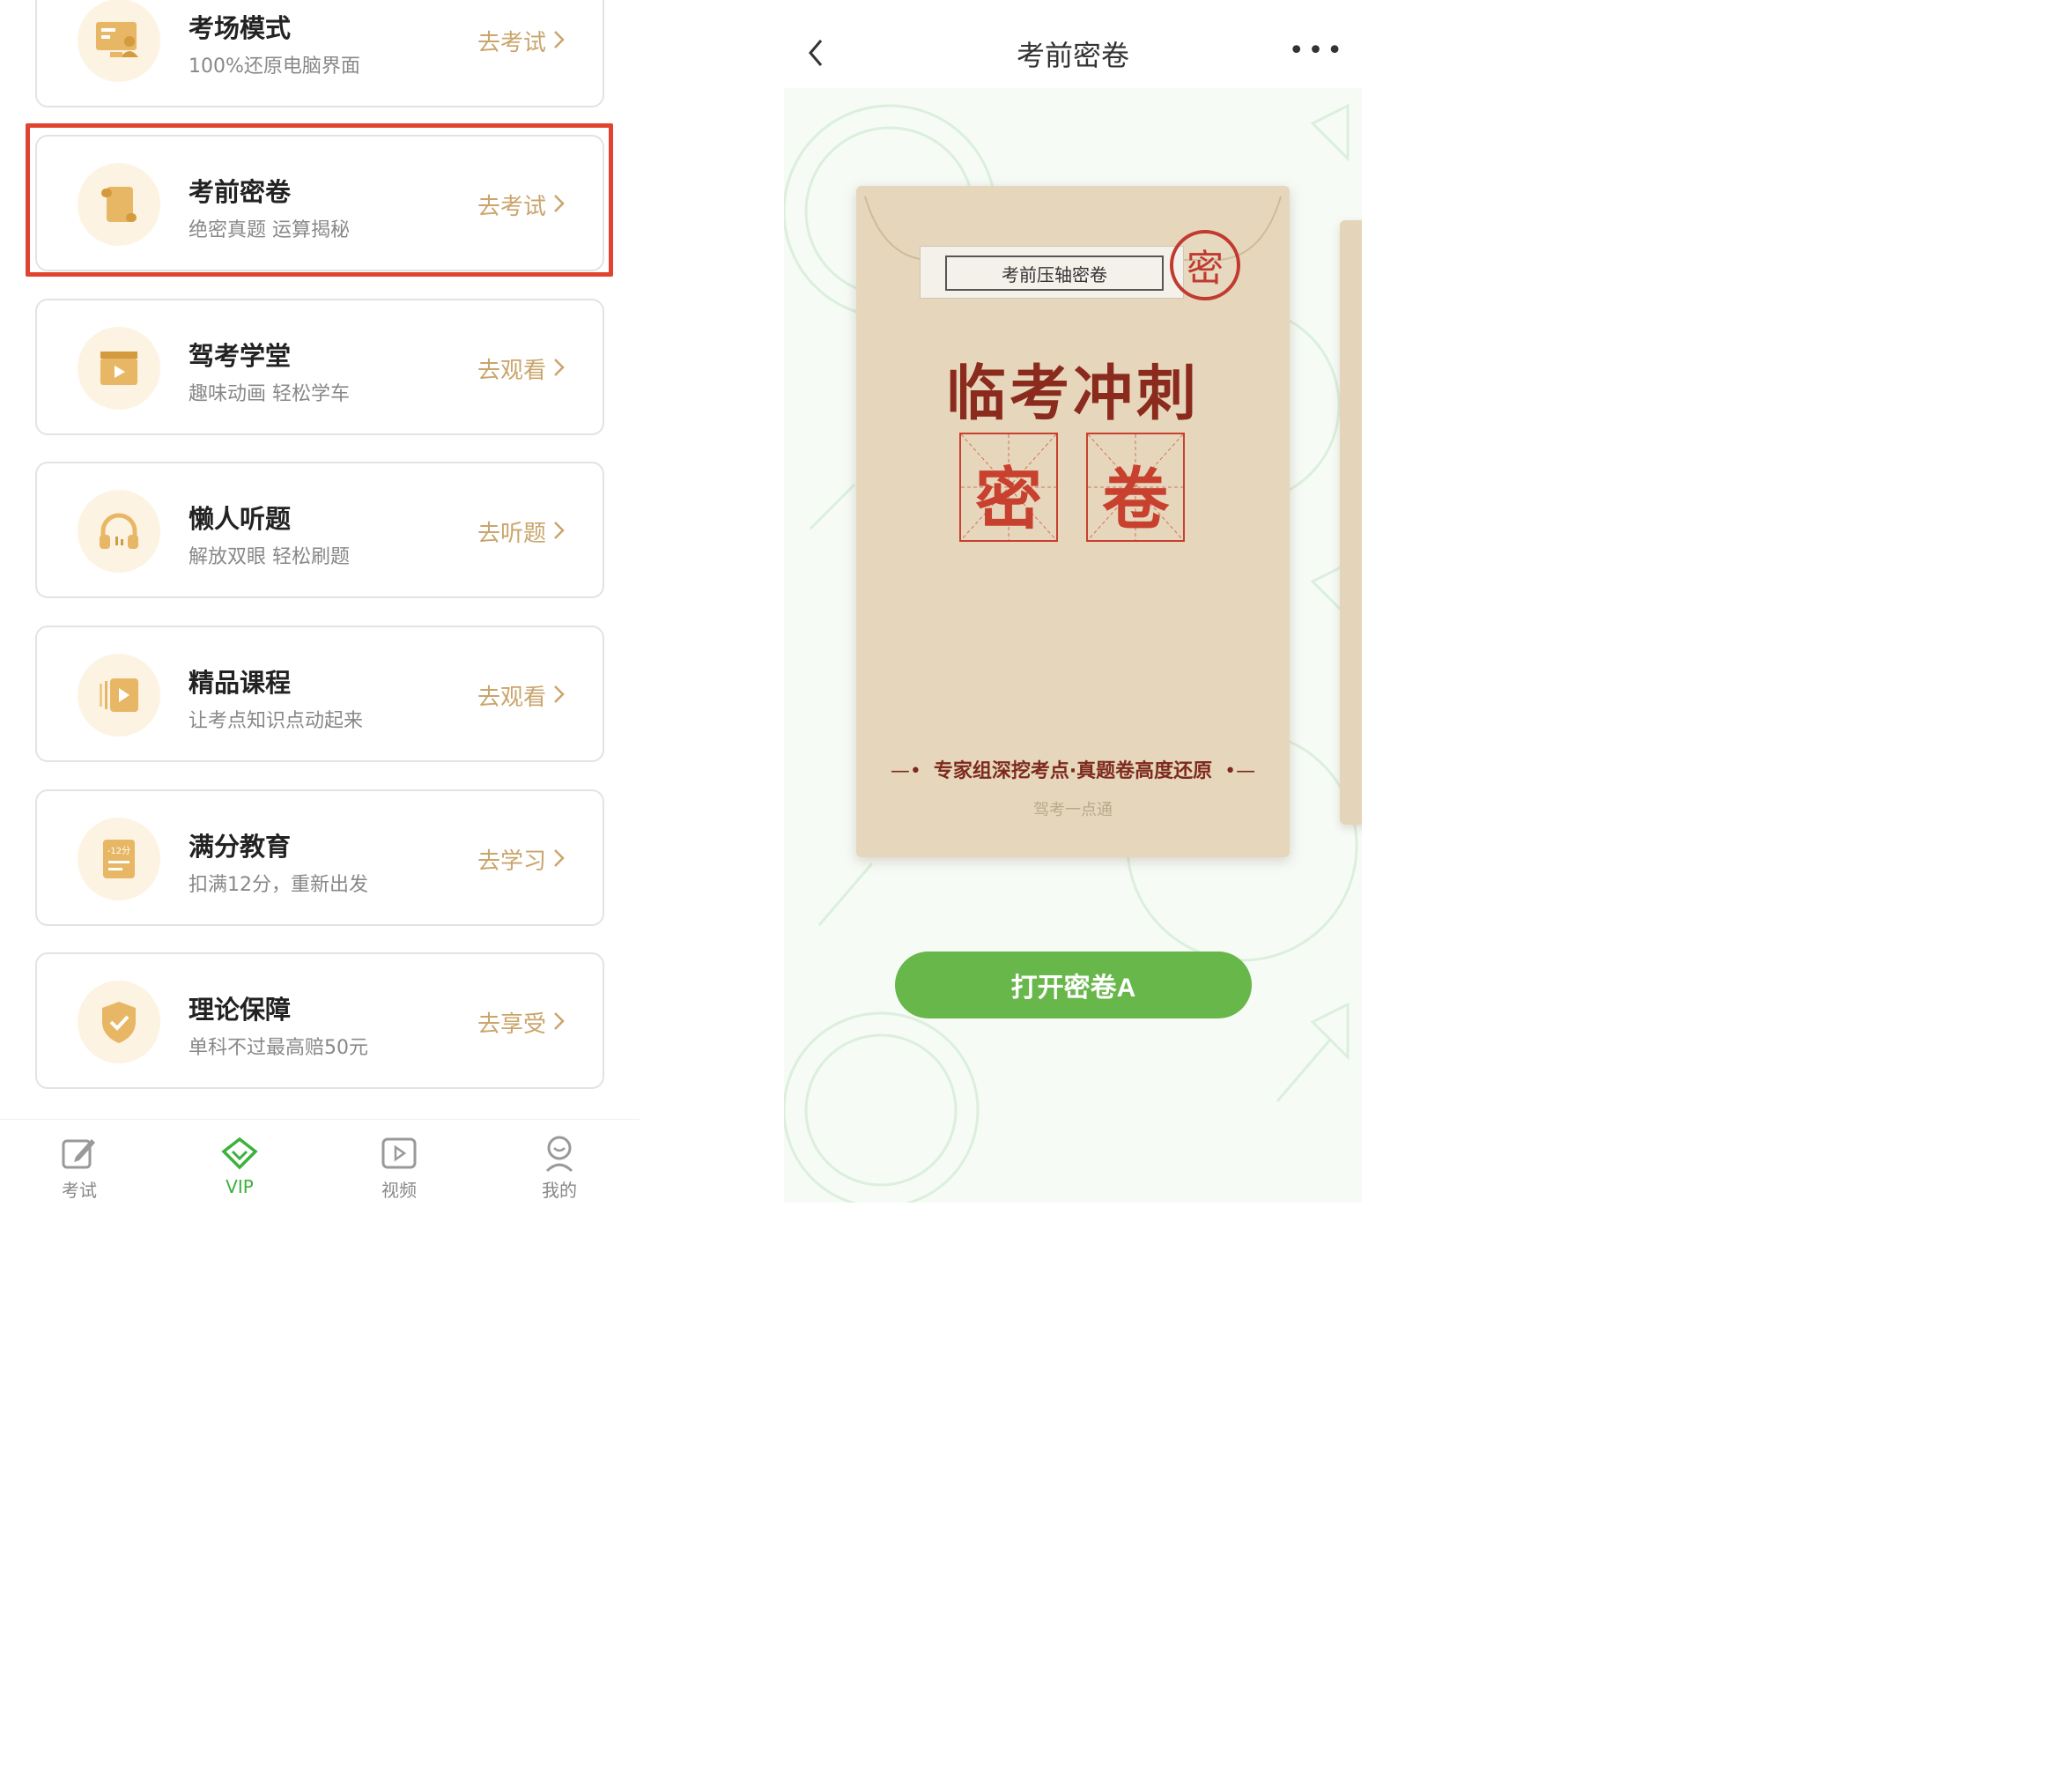 The width and height of the screenshot is (2056, 1792). I want to click on card-subtitle: 100%还原电脑界面, so click(274, 67).